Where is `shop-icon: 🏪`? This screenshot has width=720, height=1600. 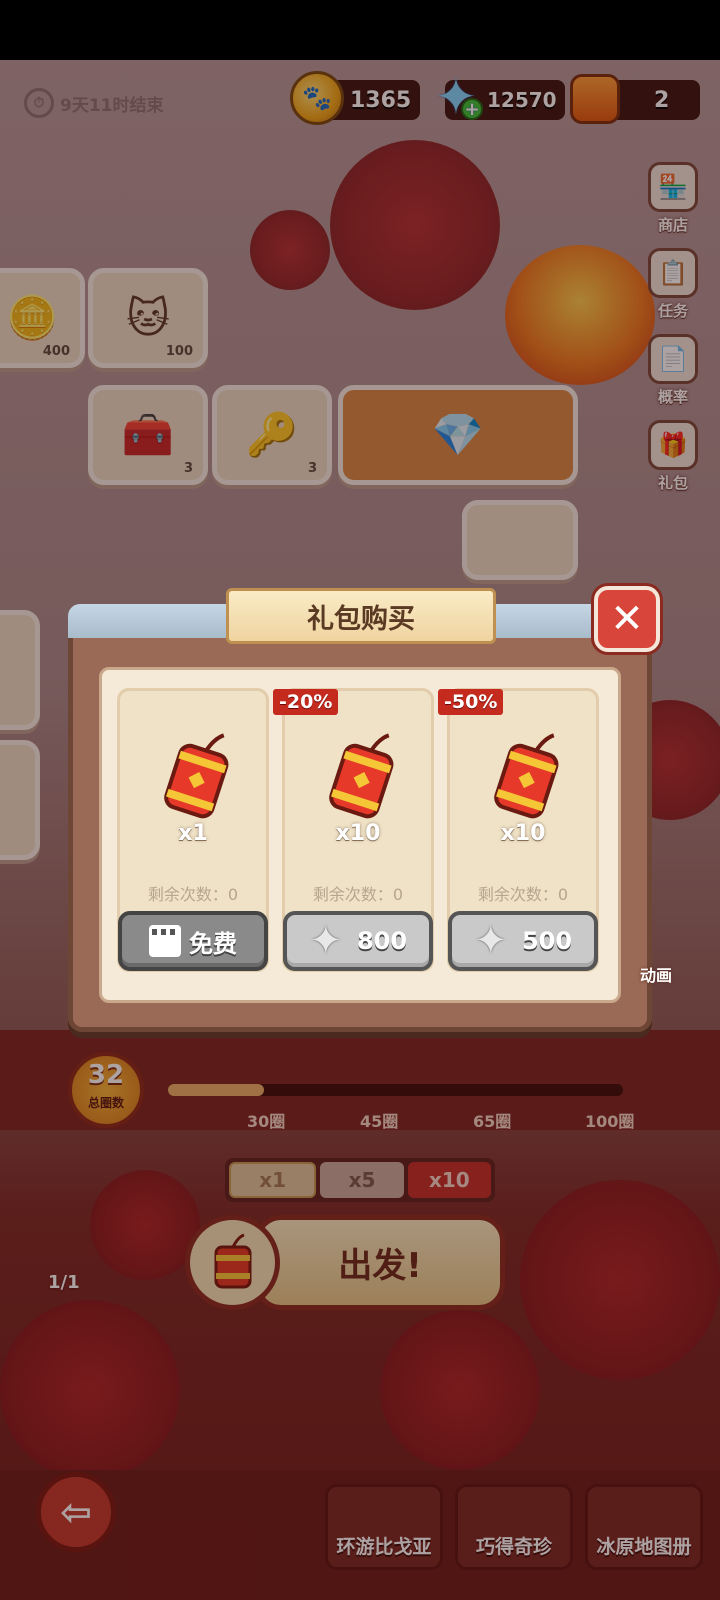 shop-icon: 🏪 is located at coordinates (673, 187).